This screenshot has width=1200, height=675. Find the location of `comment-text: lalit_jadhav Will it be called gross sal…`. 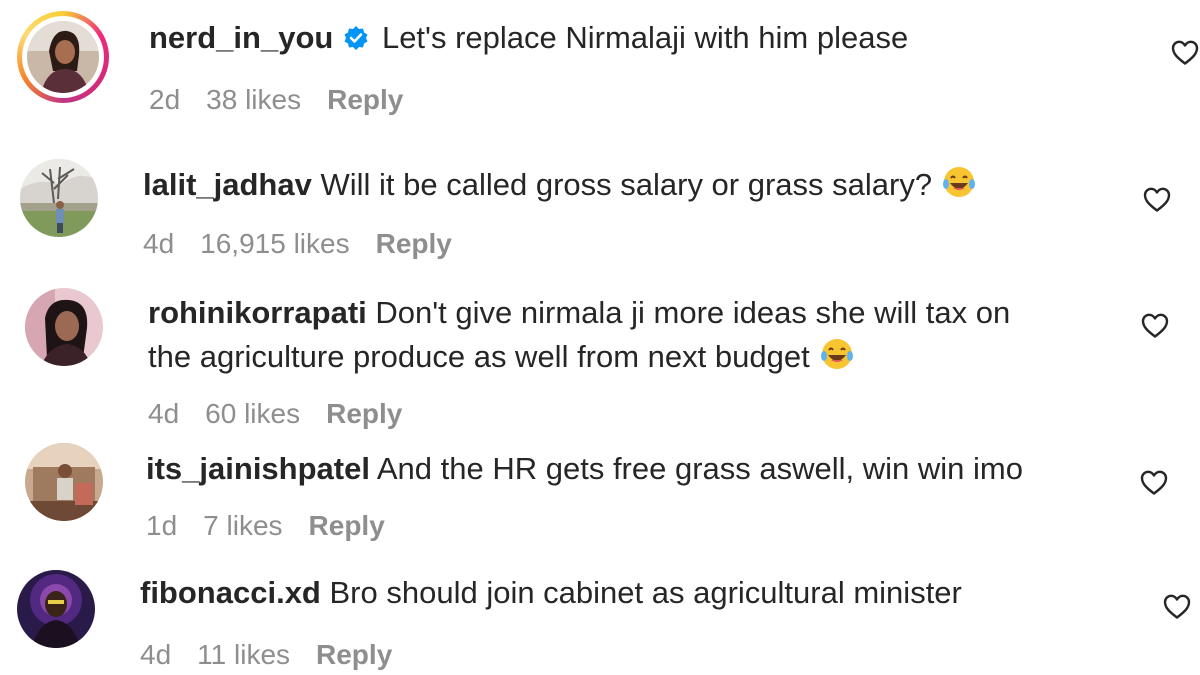

comment-text: lalit_jadhav Will it be called gross sal… is located at coordinates (559, 187).